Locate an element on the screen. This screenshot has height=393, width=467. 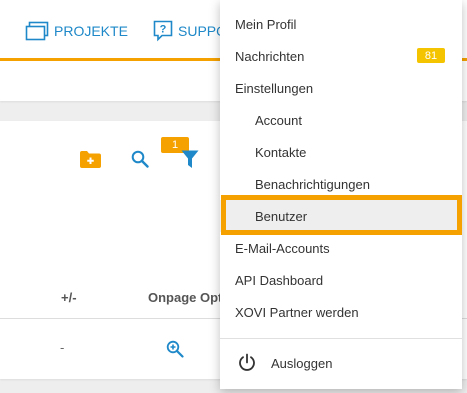
help-chat-icon: ? is located at coordinates (163, 31).